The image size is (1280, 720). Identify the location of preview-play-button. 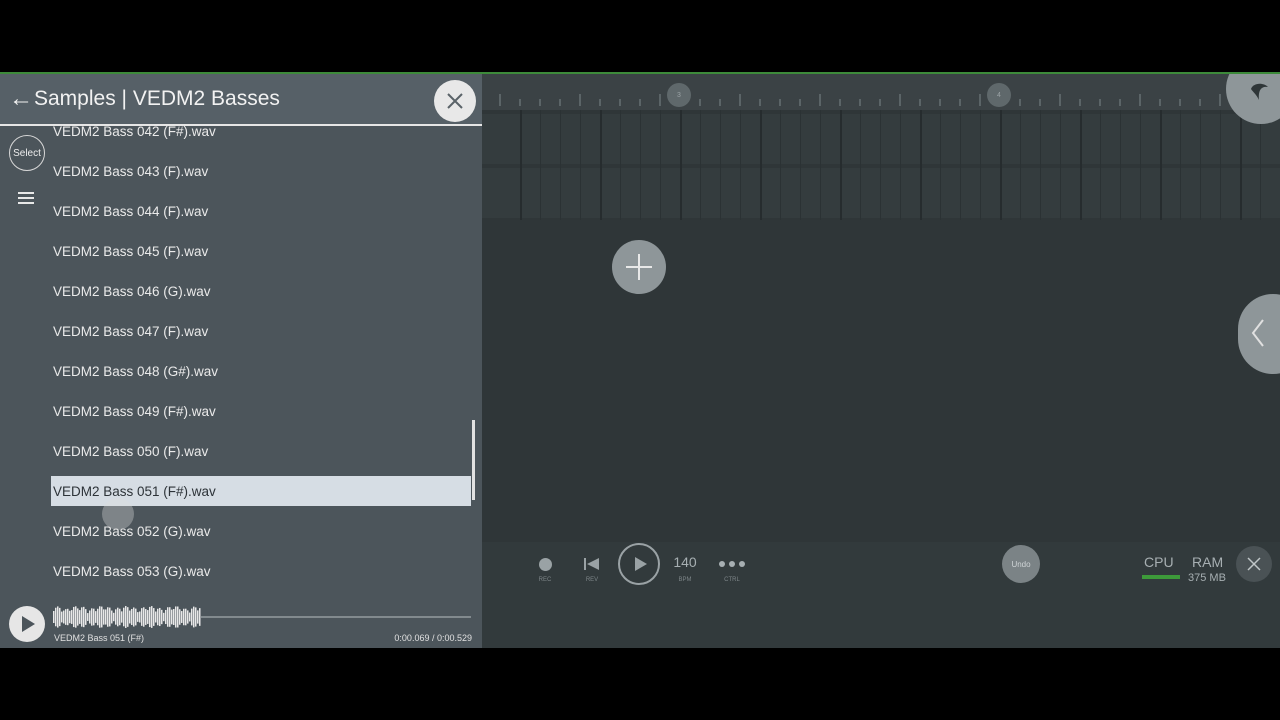
(27, 624).